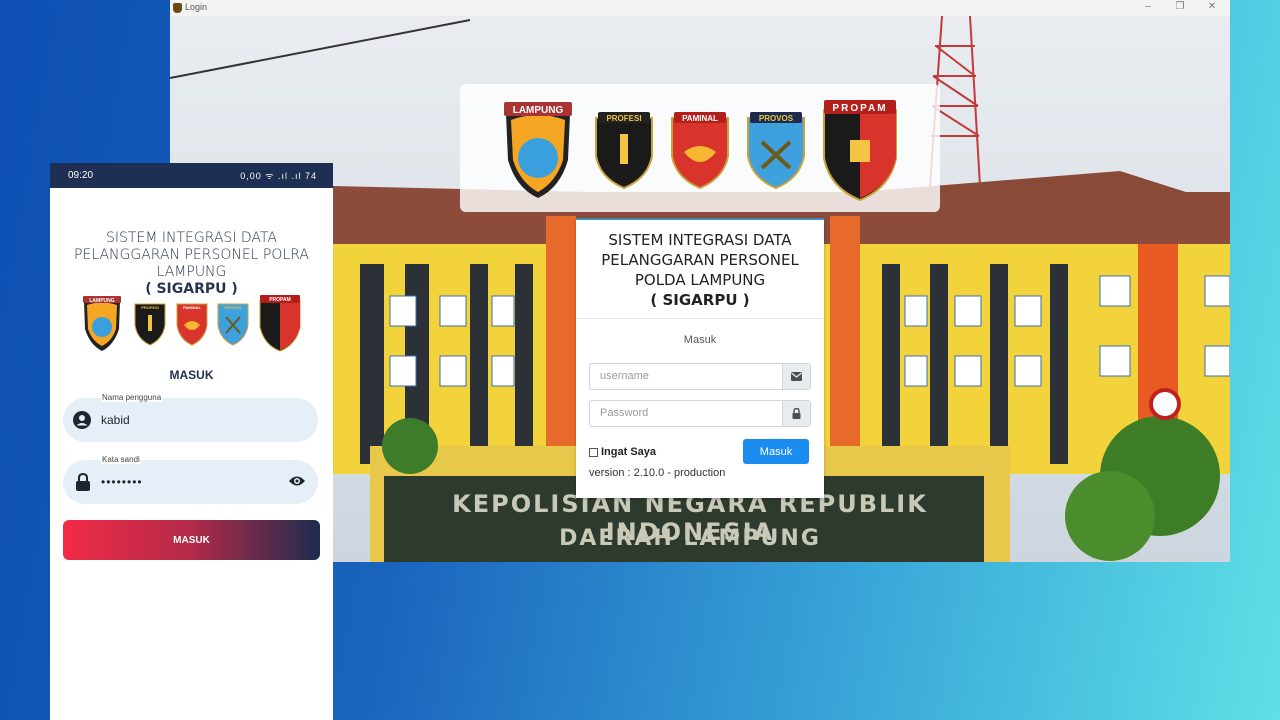 The height and width of the screenshot is (720, 1280). I want to click on envelope-icon, so click(796, 376).